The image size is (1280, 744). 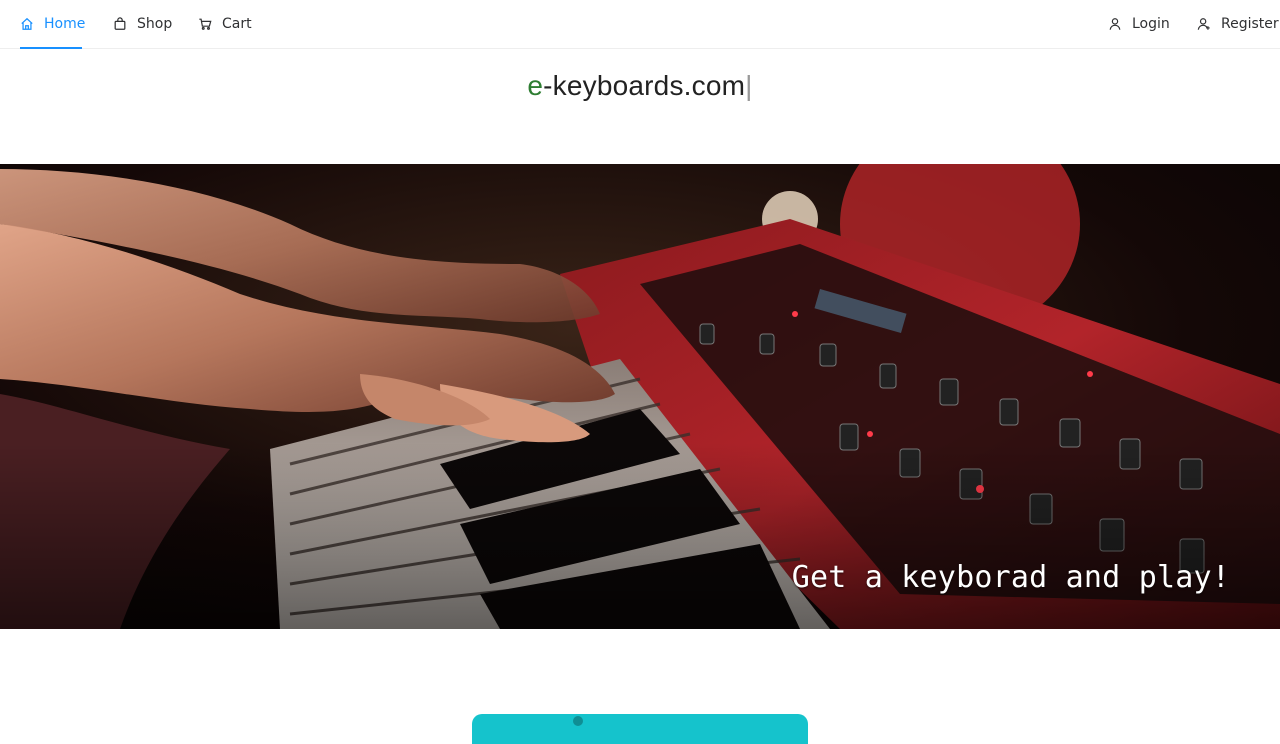 I want to click on cta-button, so click(x=640, y=729).